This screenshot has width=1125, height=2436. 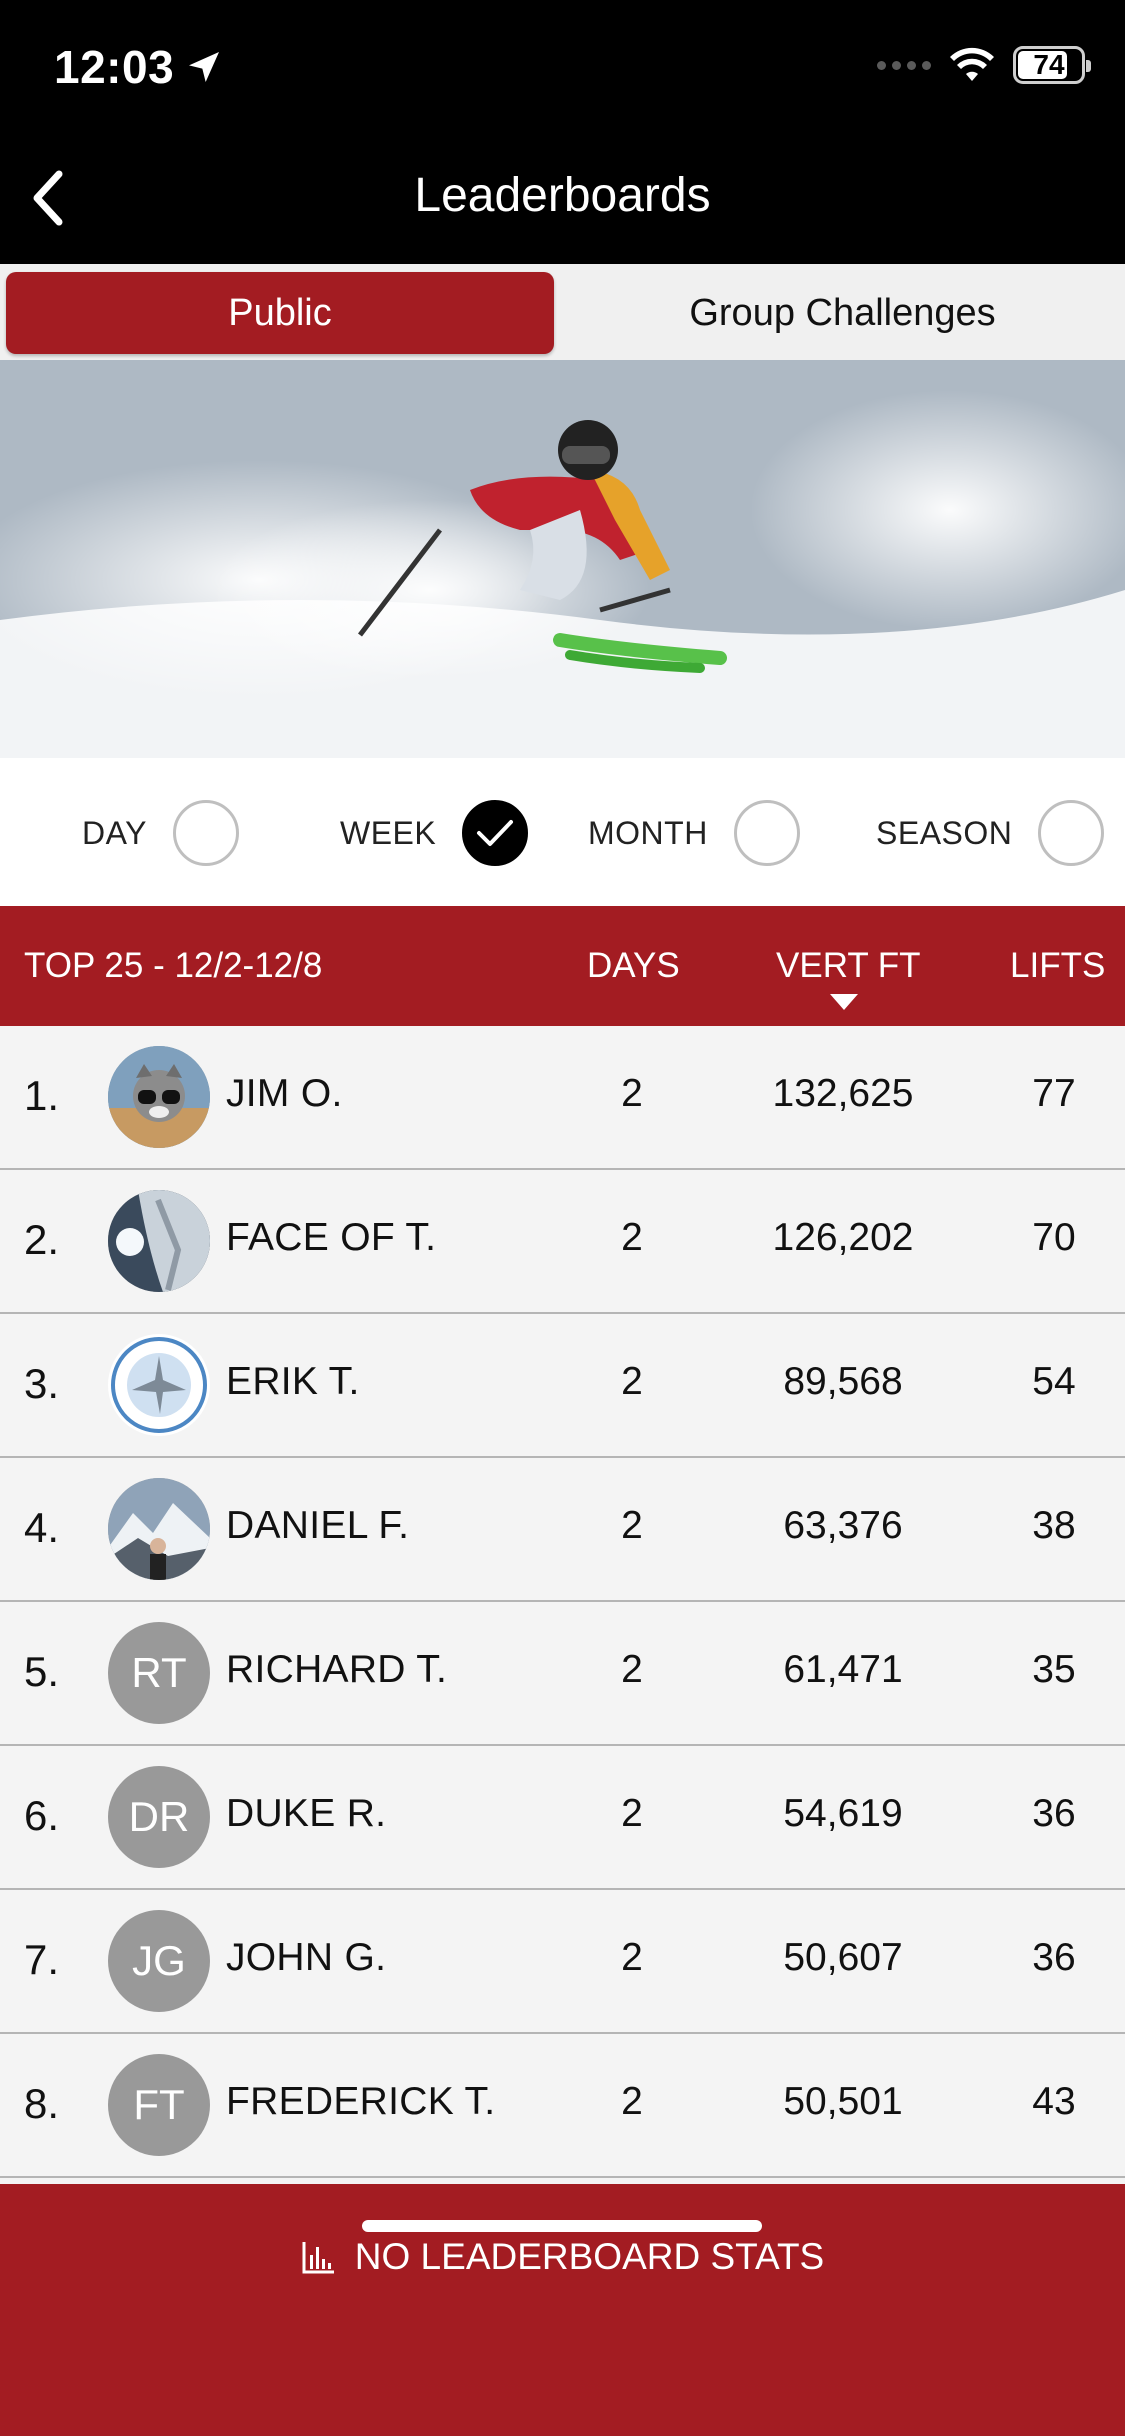 What do you see at coordinates (284, 1093) in the screenshot?
I see `player-name: JIM O.` at bounding box center [284, 1093].